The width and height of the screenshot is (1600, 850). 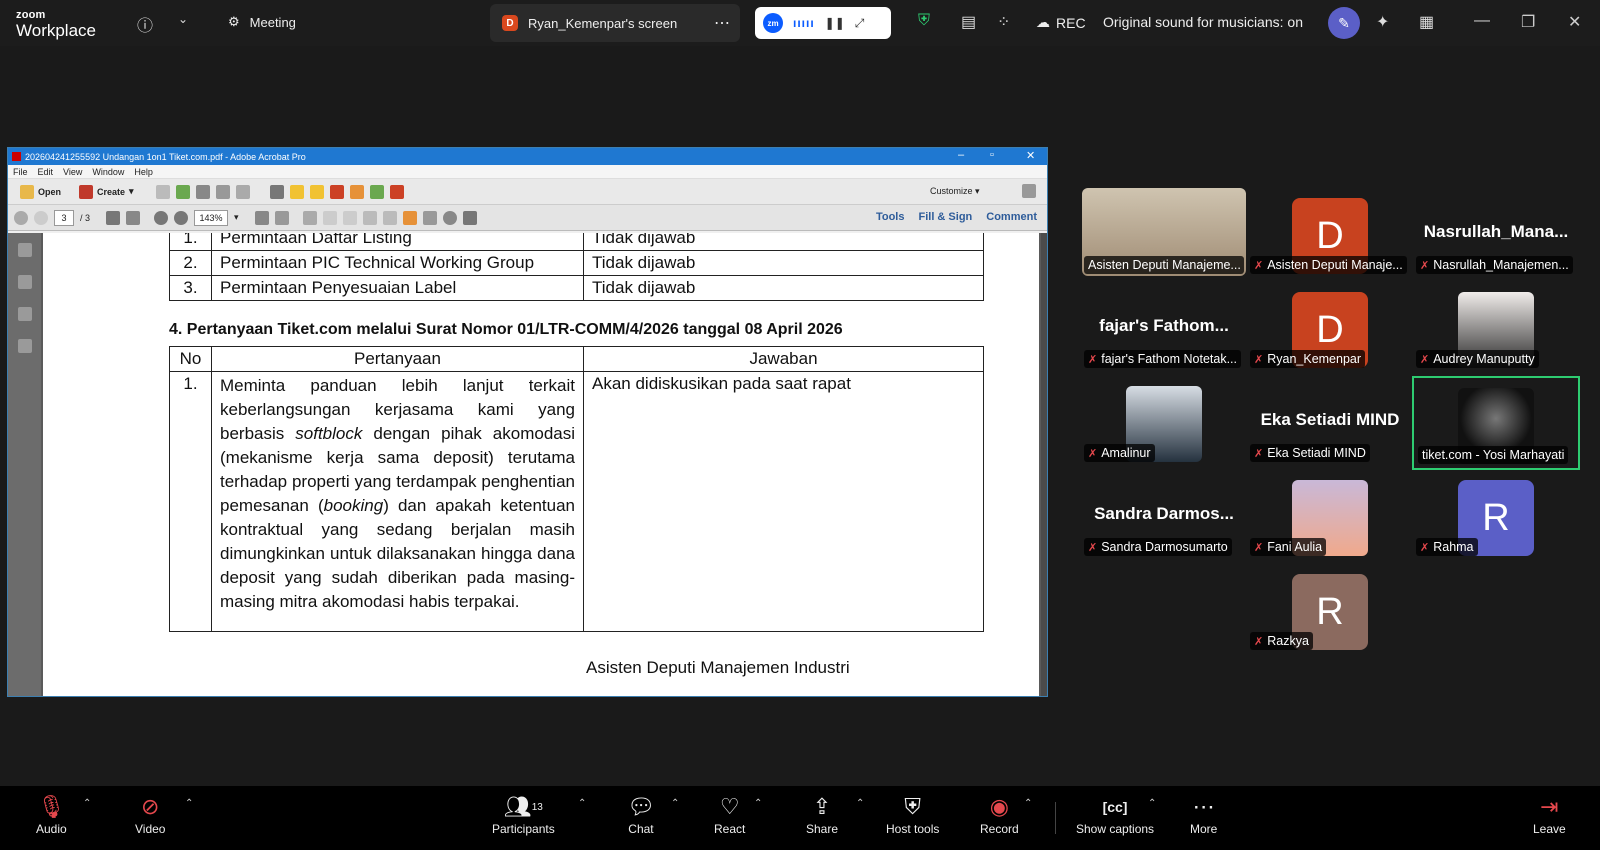 What do you see at coordinates (924, 21) in the screenshot?
I see `security-shield-icon: ⛨` at bounding box center [924, 21].